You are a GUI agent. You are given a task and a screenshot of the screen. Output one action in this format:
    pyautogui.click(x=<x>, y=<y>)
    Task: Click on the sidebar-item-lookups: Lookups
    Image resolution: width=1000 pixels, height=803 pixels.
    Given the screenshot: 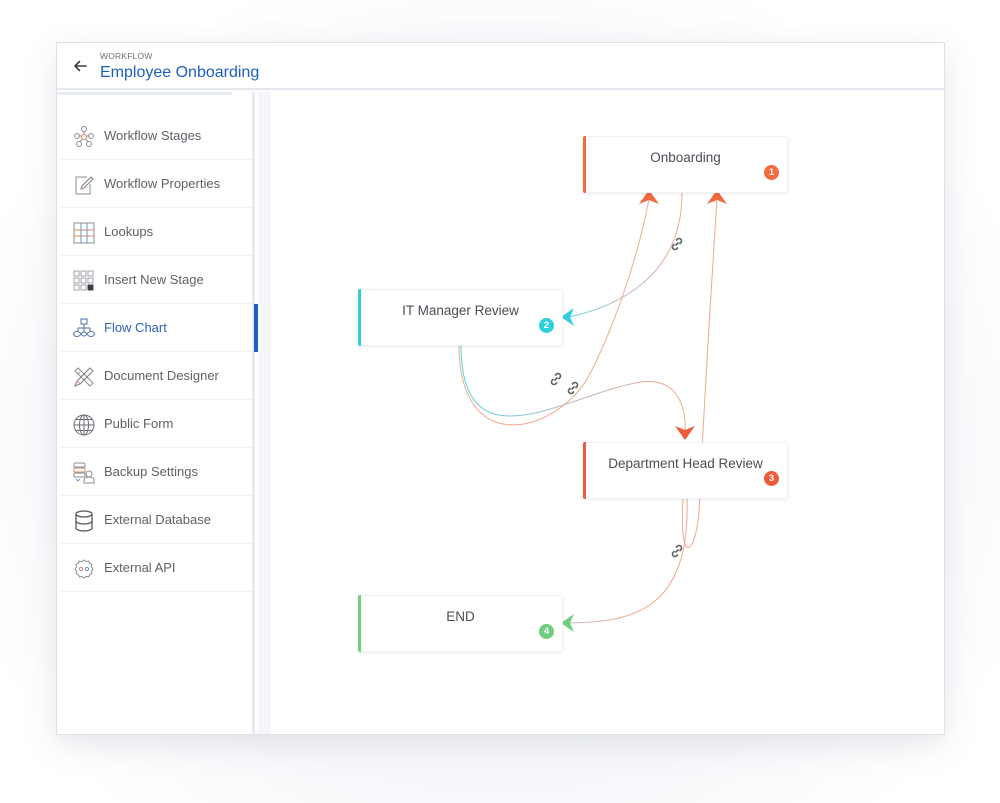 What is the action you would take?
    pyautogui.click(x=156, y=232)
    